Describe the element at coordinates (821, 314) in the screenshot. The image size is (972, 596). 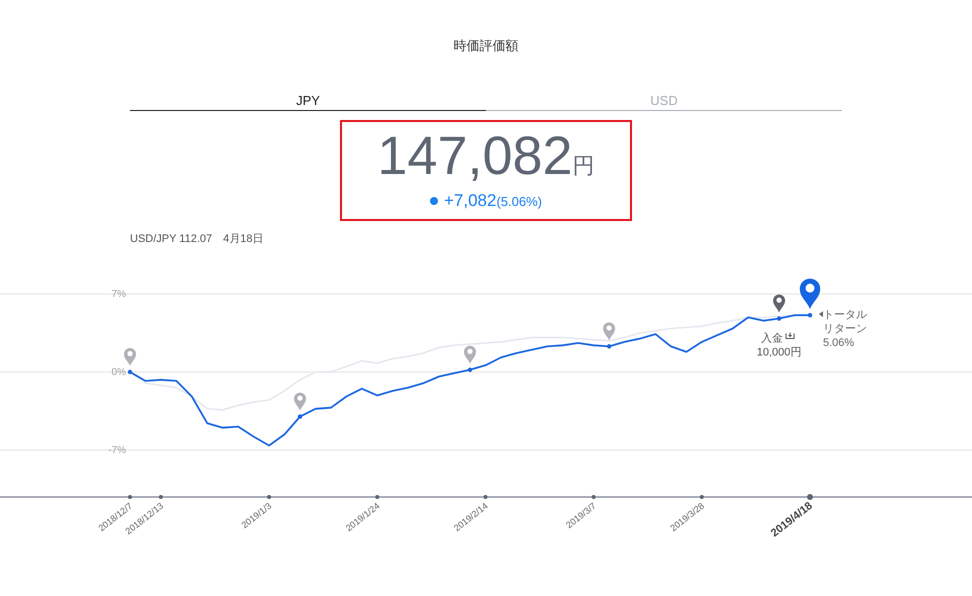
I see `pointer-triangle-icon` at that location.